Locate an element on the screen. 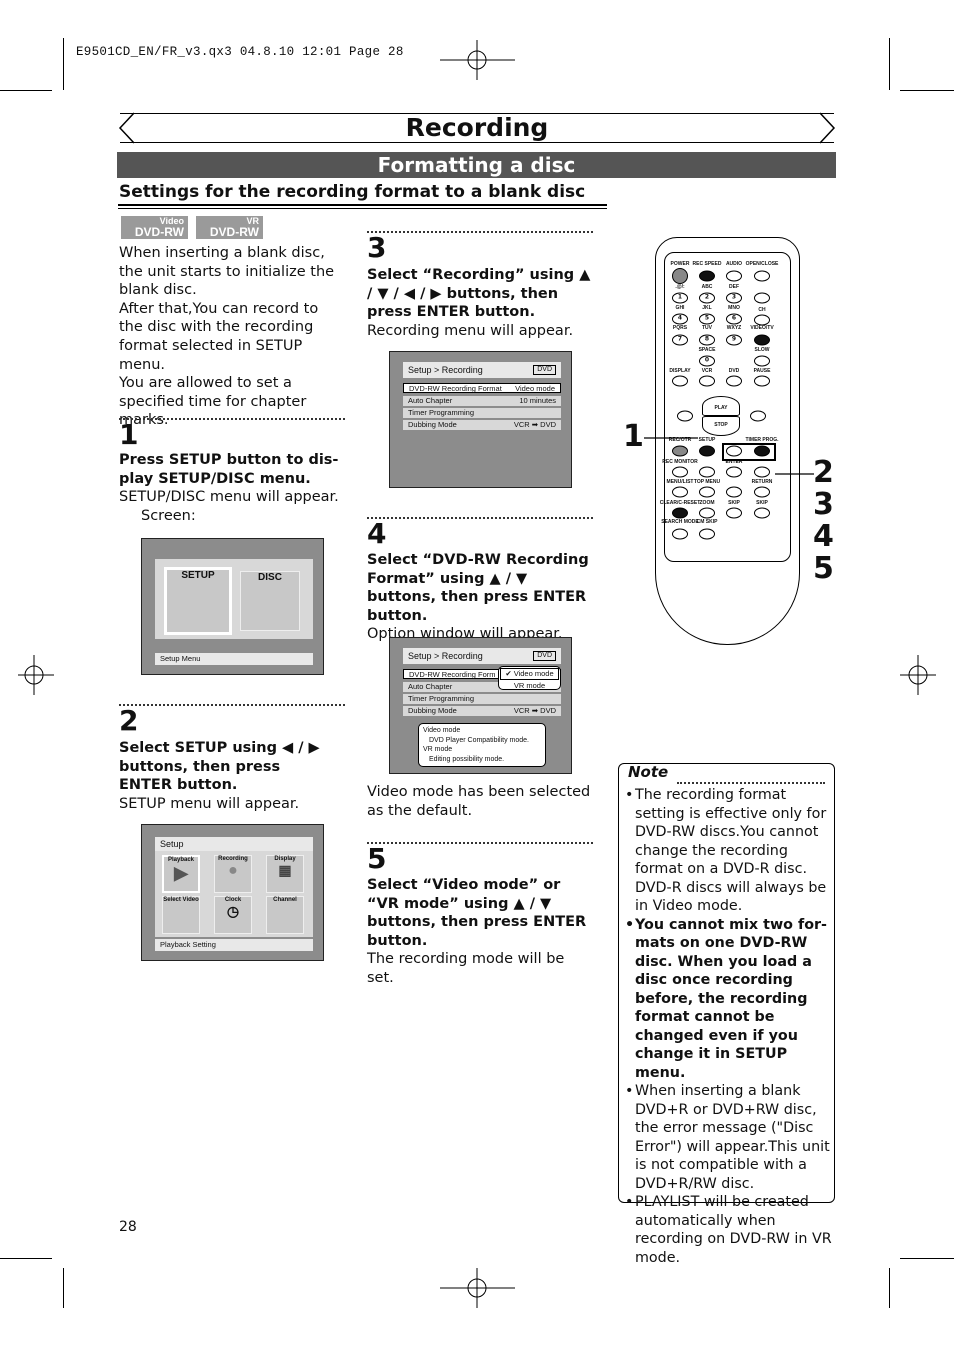 Image resolution: width=954 pixels, height=1351 pixels. skip-back-button is located at coordinates (734, 513).